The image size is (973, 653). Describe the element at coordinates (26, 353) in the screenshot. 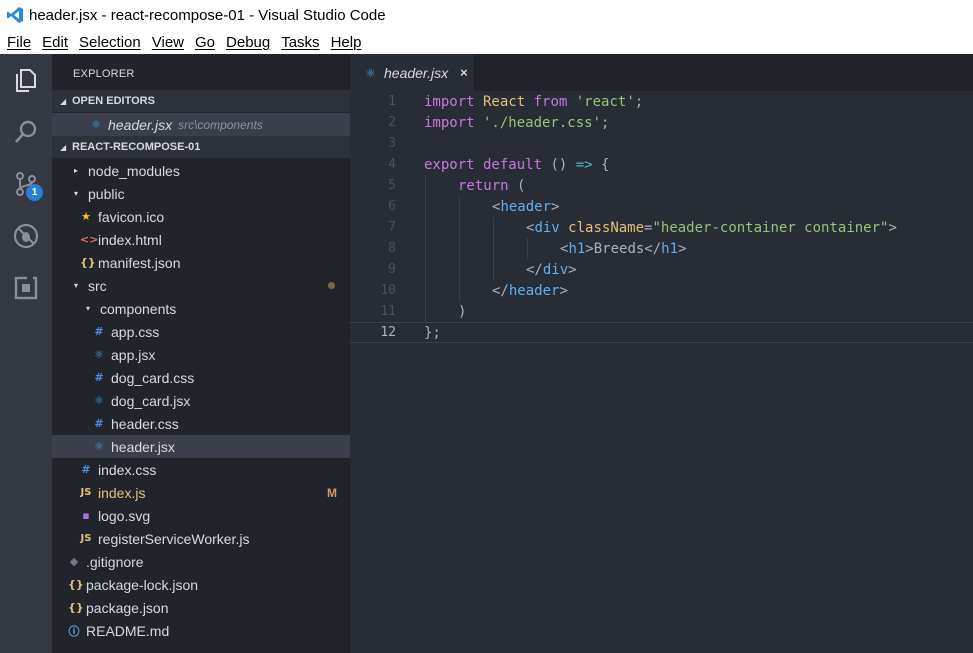

I see `activity-bar: 1` at that location.